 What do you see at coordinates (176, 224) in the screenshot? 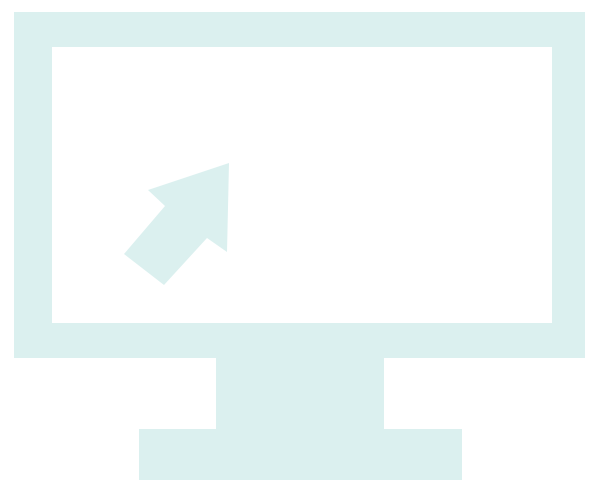
I see `cursor-arrow-icon` at bounding box center [176, 224].